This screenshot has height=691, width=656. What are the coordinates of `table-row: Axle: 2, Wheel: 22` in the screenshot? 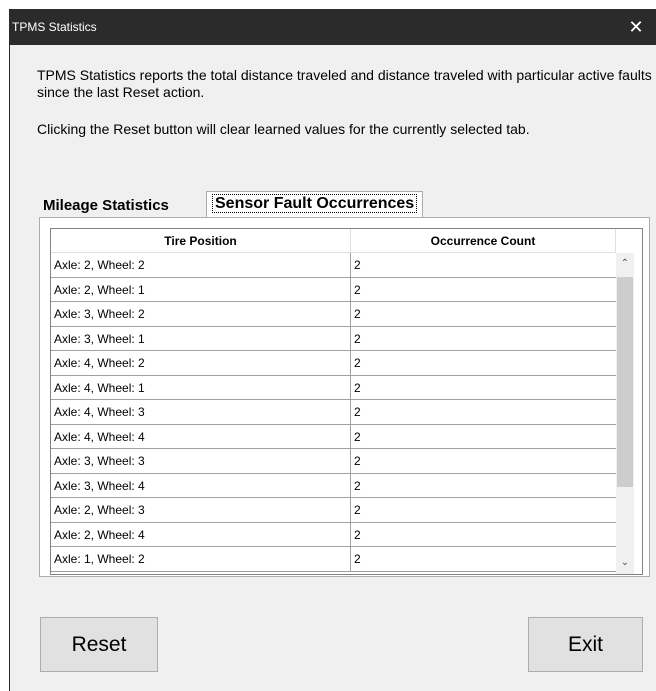 It's located at (333, 265).